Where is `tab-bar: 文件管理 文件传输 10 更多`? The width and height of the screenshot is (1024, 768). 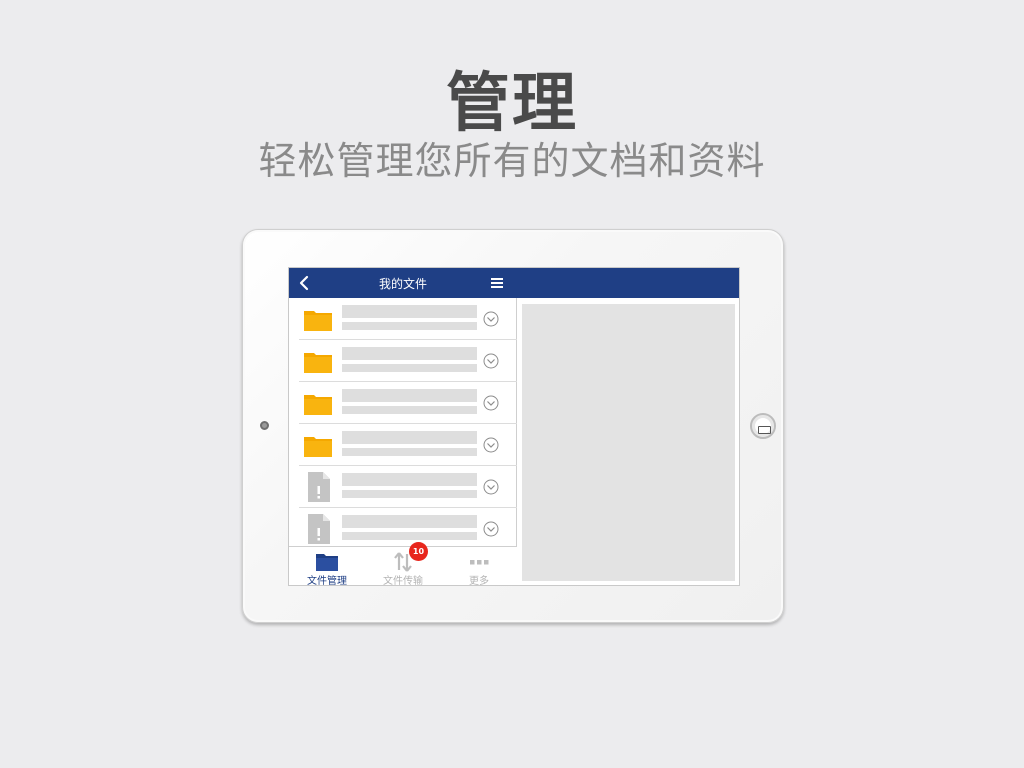
tab-bar: 文件管理 文件传输 10 更多 is located at coordinates (403, 564).